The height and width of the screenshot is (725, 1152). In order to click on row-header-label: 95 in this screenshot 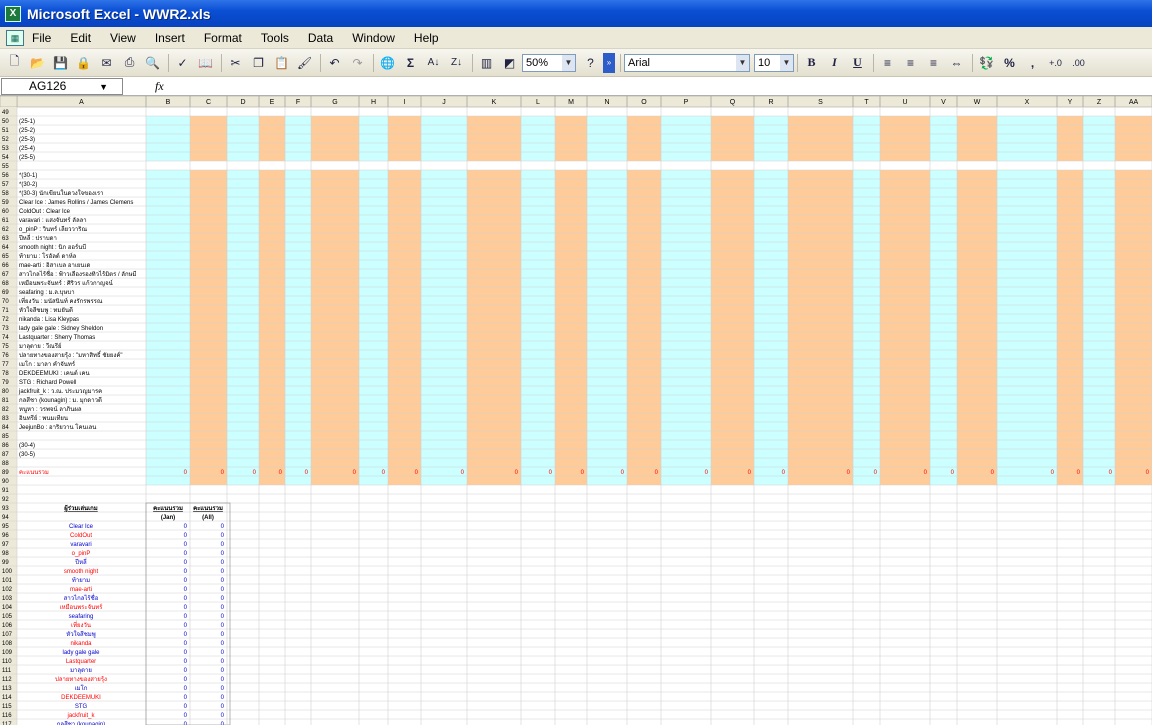, I will do `click(5, 527)`.